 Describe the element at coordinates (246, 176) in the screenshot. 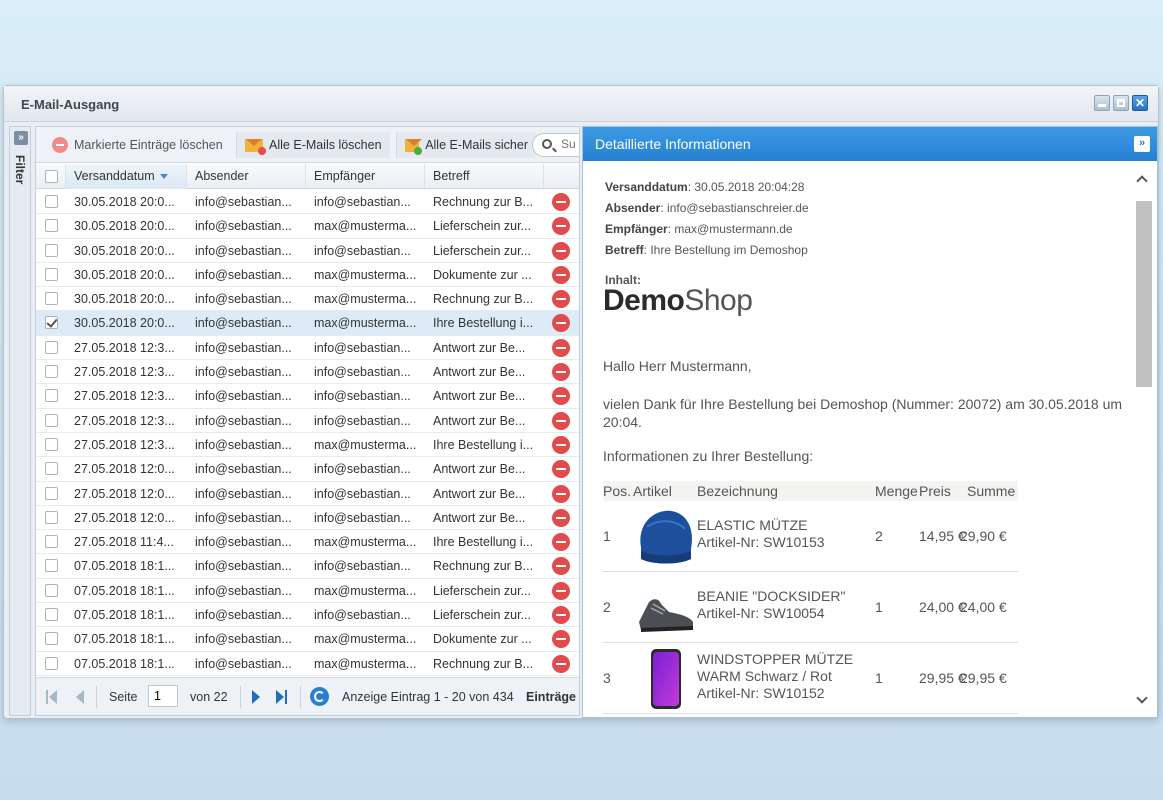

I see `column-header-sender: Absender` at that location.